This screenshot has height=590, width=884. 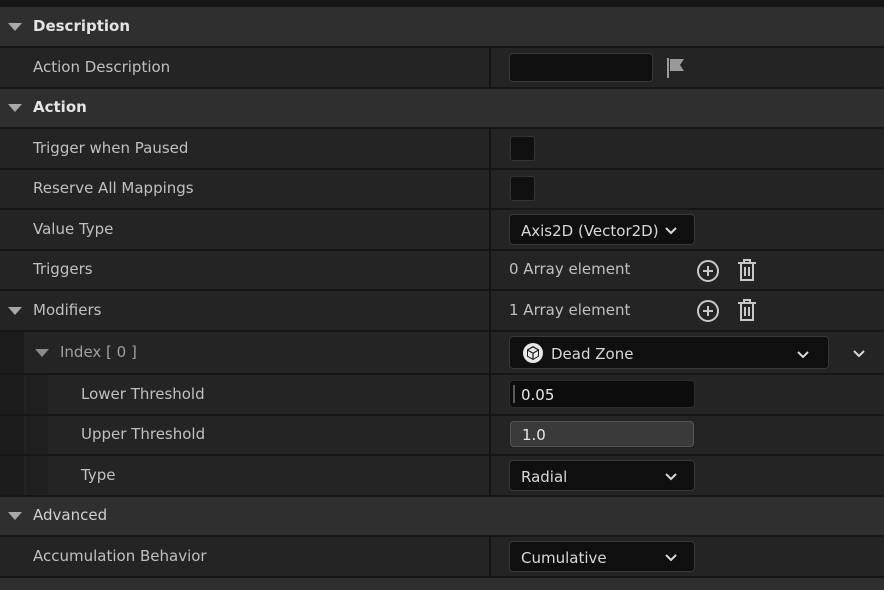 What do you see at coordinates (442, 67) in the screenshot?
I see `row-action-description: Action Description` at bounding box center [442, 67].